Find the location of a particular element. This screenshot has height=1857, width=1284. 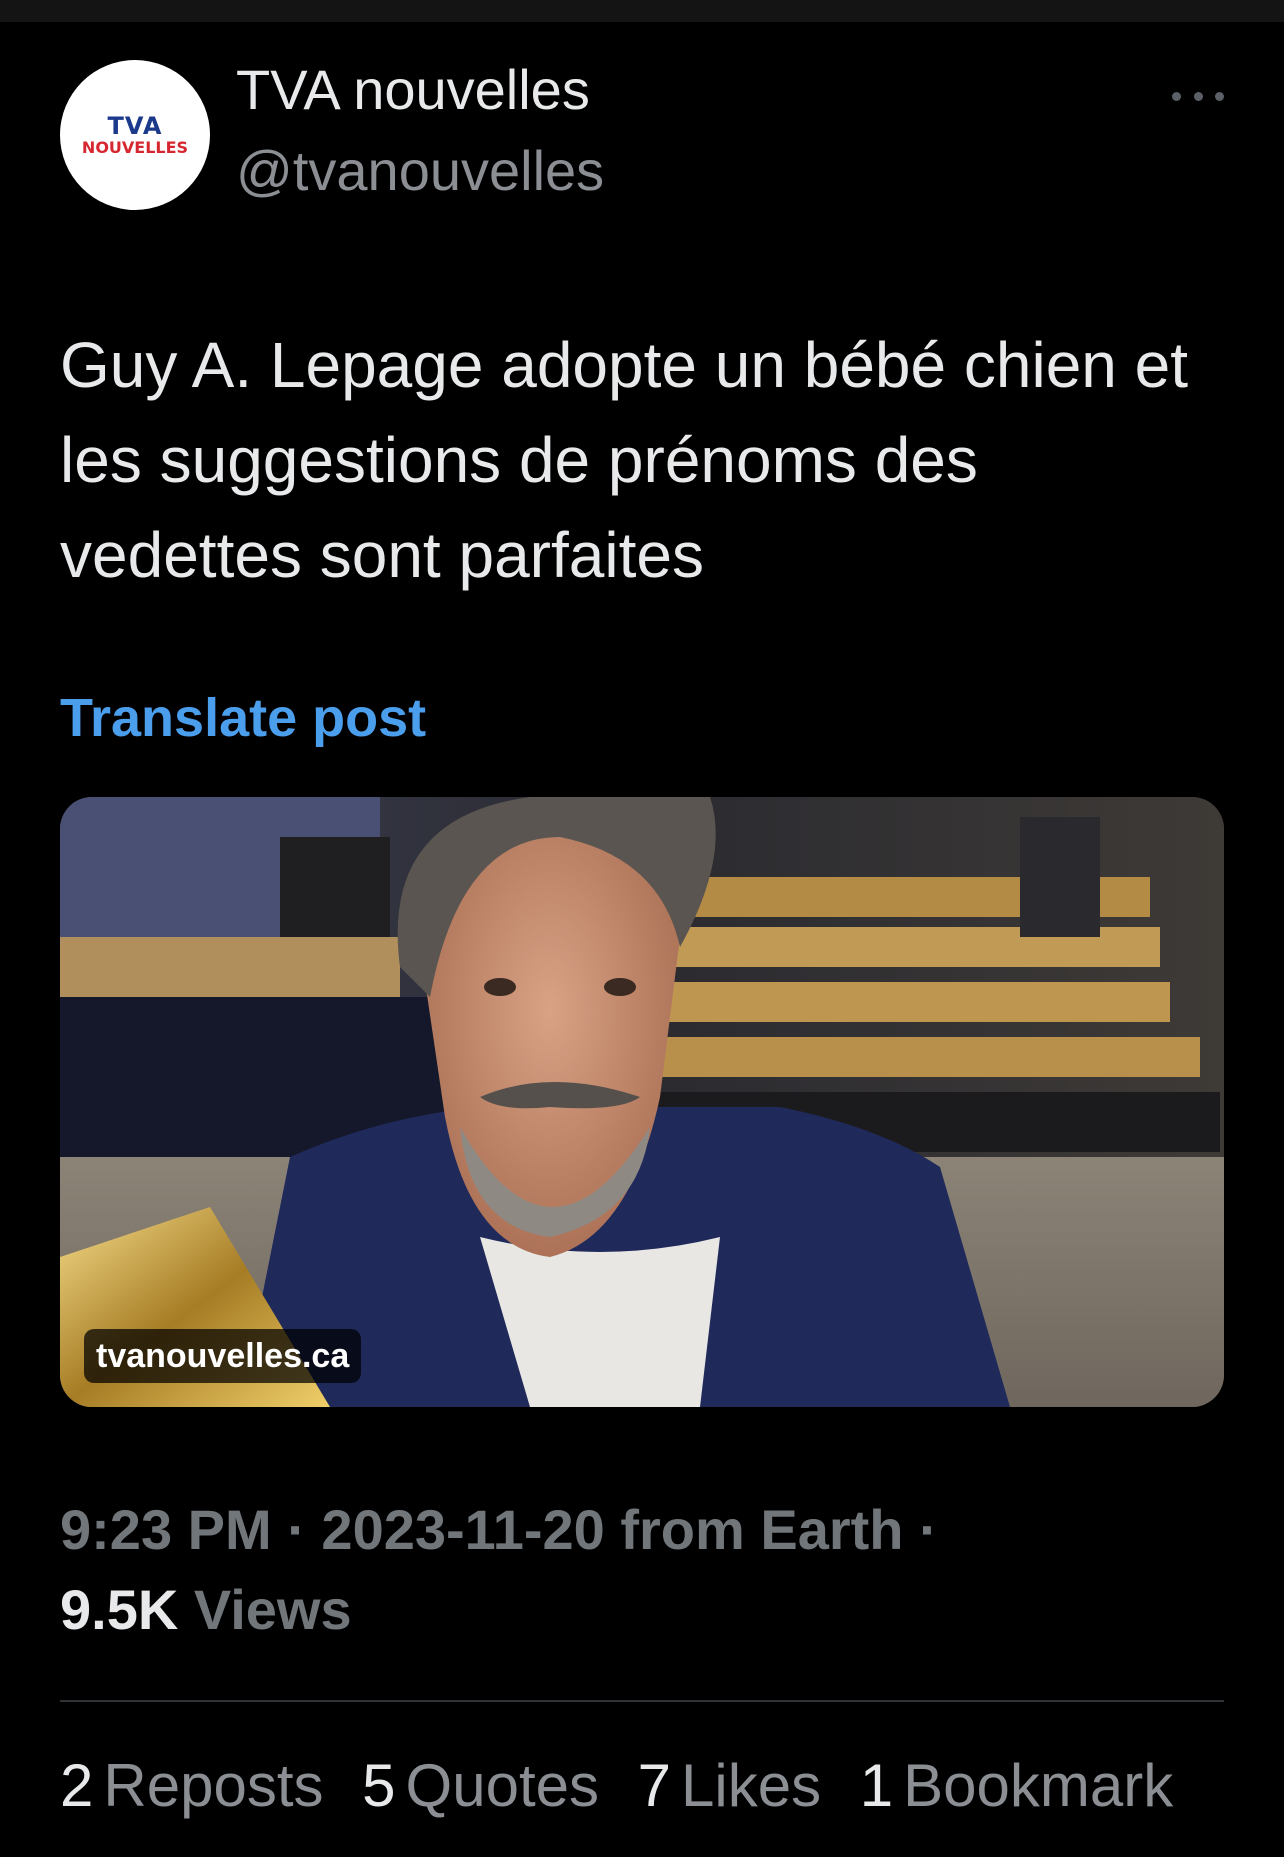

likes-stat: 7 Likes is located at coordinates (729, 1786).